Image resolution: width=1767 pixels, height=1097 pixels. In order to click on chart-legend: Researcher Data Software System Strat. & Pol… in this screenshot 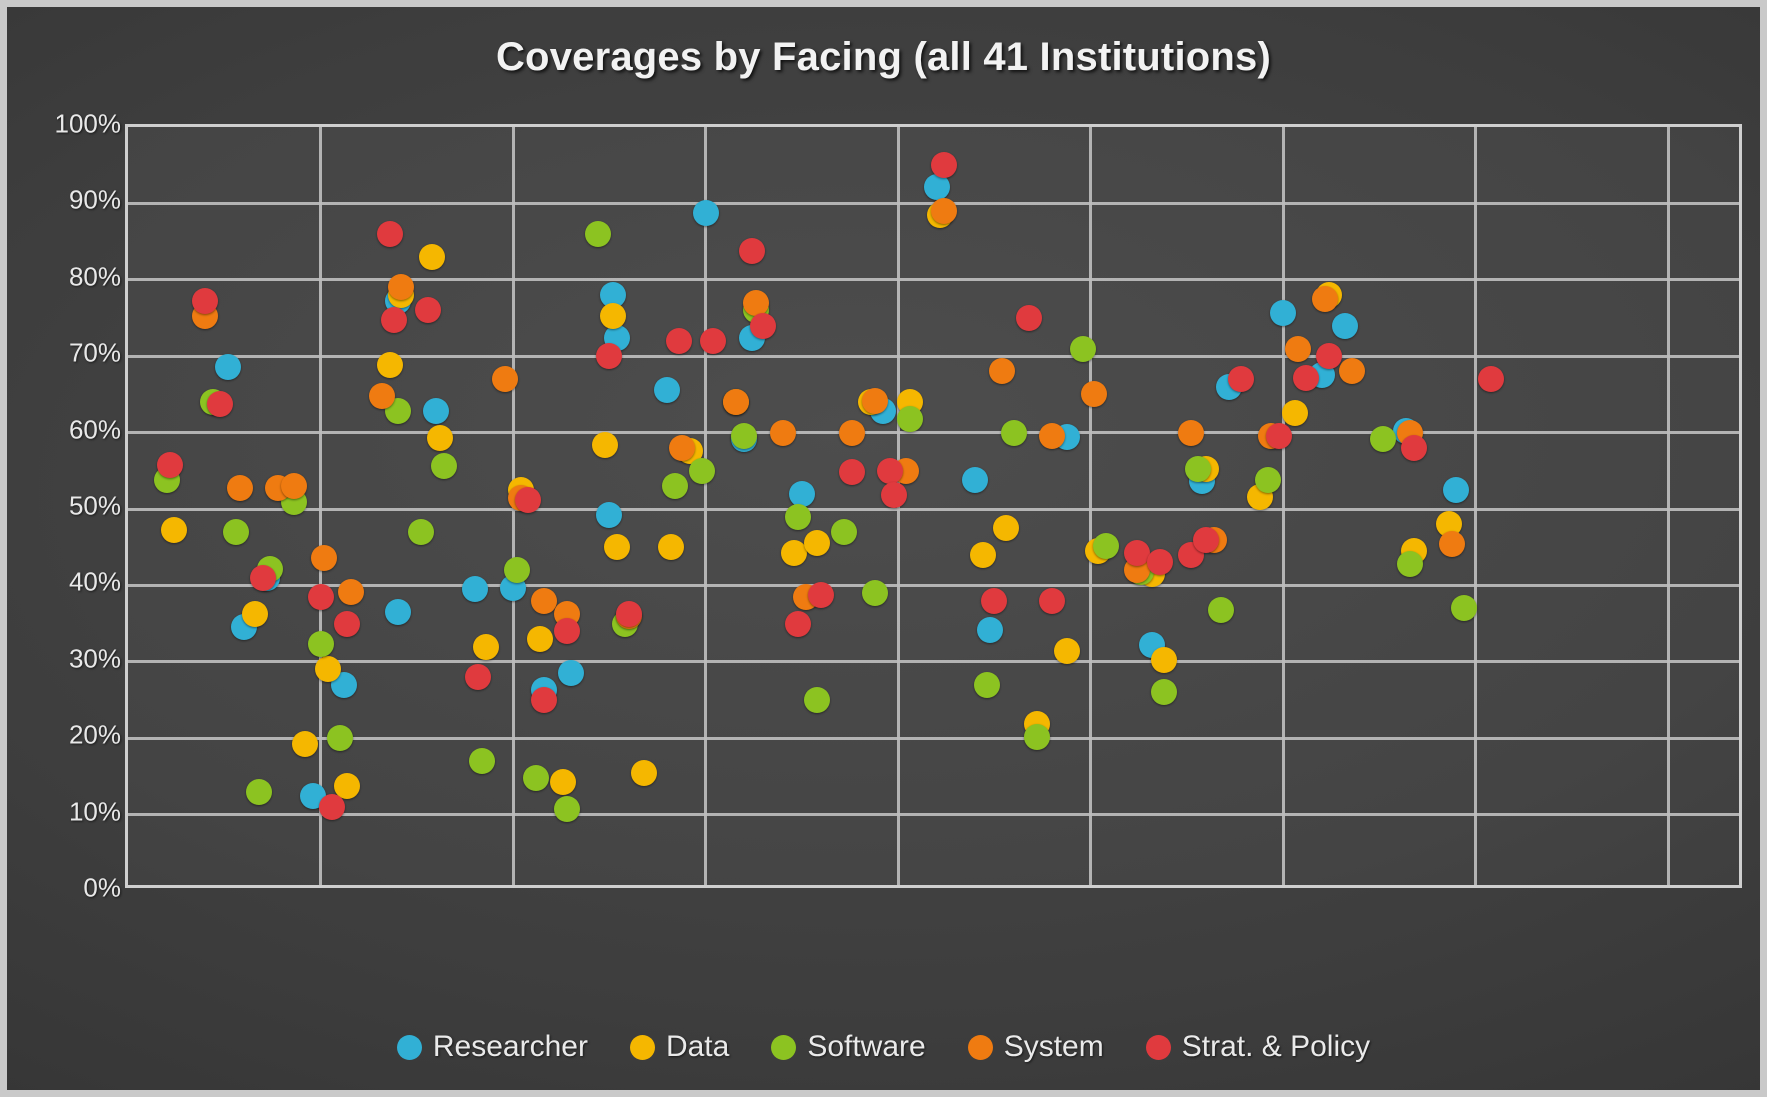, I will do `click(883, 1047)`.